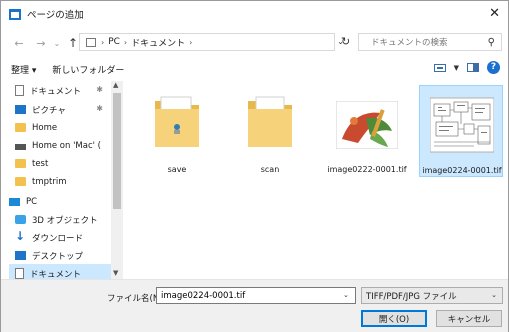 The width and height of the screenshot is (509, 332). I want to click on back-button: ←, so click(19, 43).